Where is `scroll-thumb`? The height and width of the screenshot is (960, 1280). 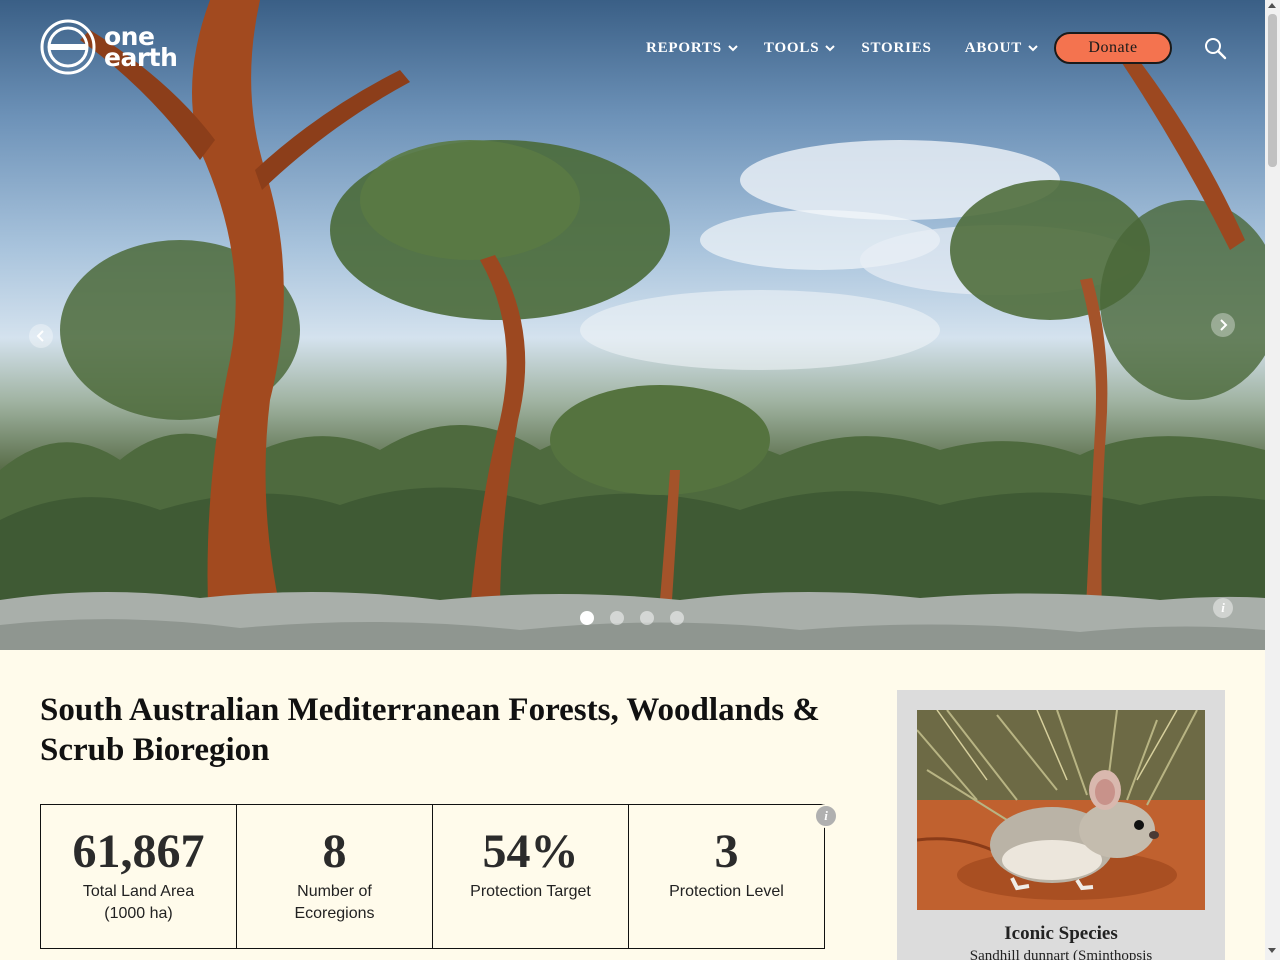
scroll-thumb is located at coordinates (1272, 90).